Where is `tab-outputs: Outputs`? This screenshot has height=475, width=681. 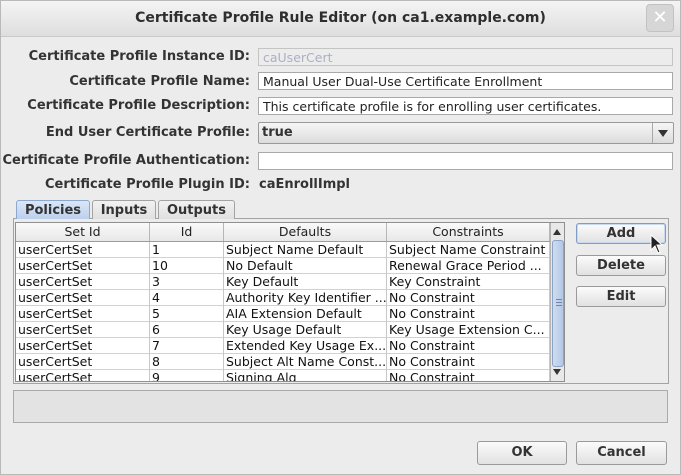
tab-outputs: Outputs is located at coordinates (196, 209).